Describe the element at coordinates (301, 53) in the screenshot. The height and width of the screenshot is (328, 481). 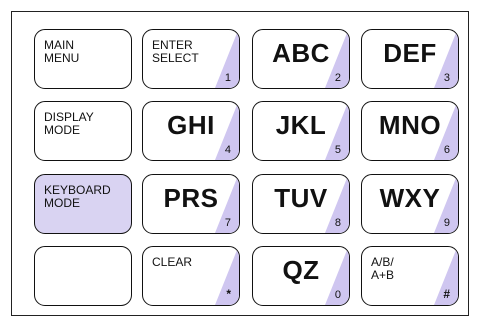
I see `key-label: ABC` at that location.